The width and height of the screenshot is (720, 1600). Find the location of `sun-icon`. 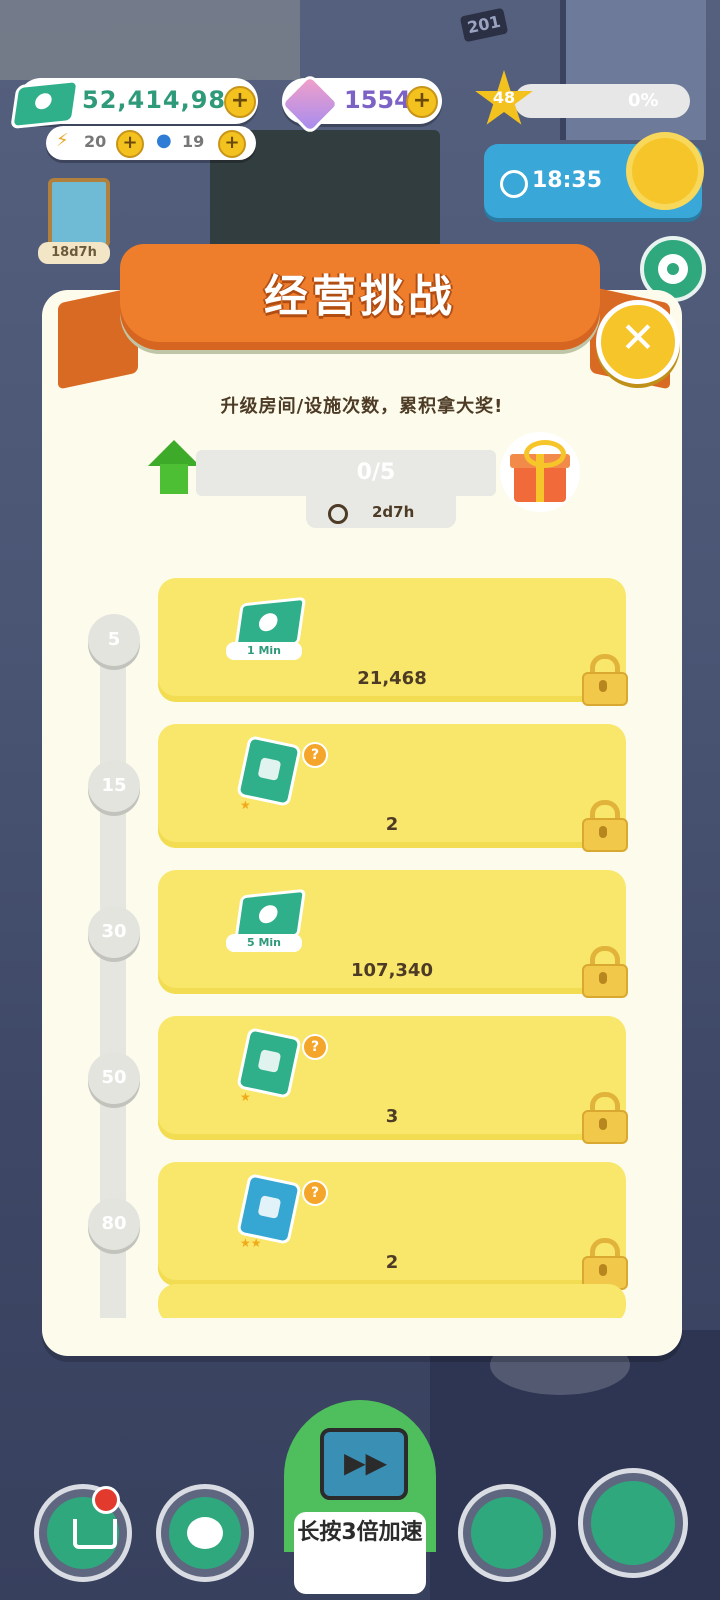

sun-icon is located at coordinates (665, 171).